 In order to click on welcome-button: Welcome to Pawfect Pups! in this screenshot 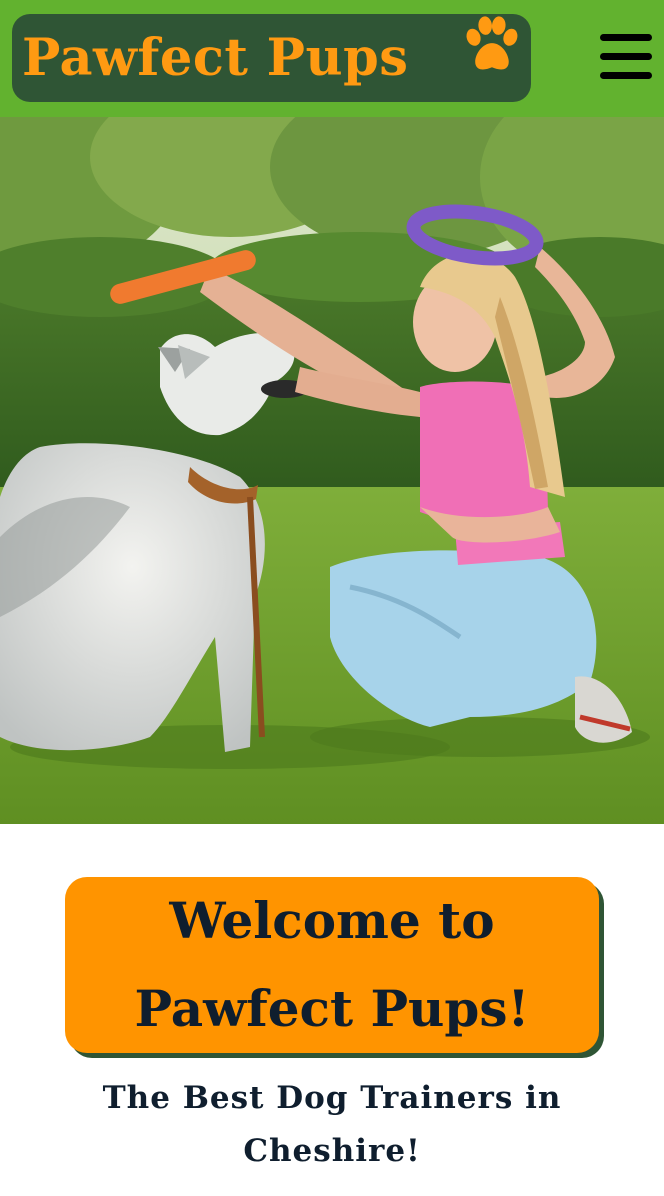, I will do `click(332, 965)`.